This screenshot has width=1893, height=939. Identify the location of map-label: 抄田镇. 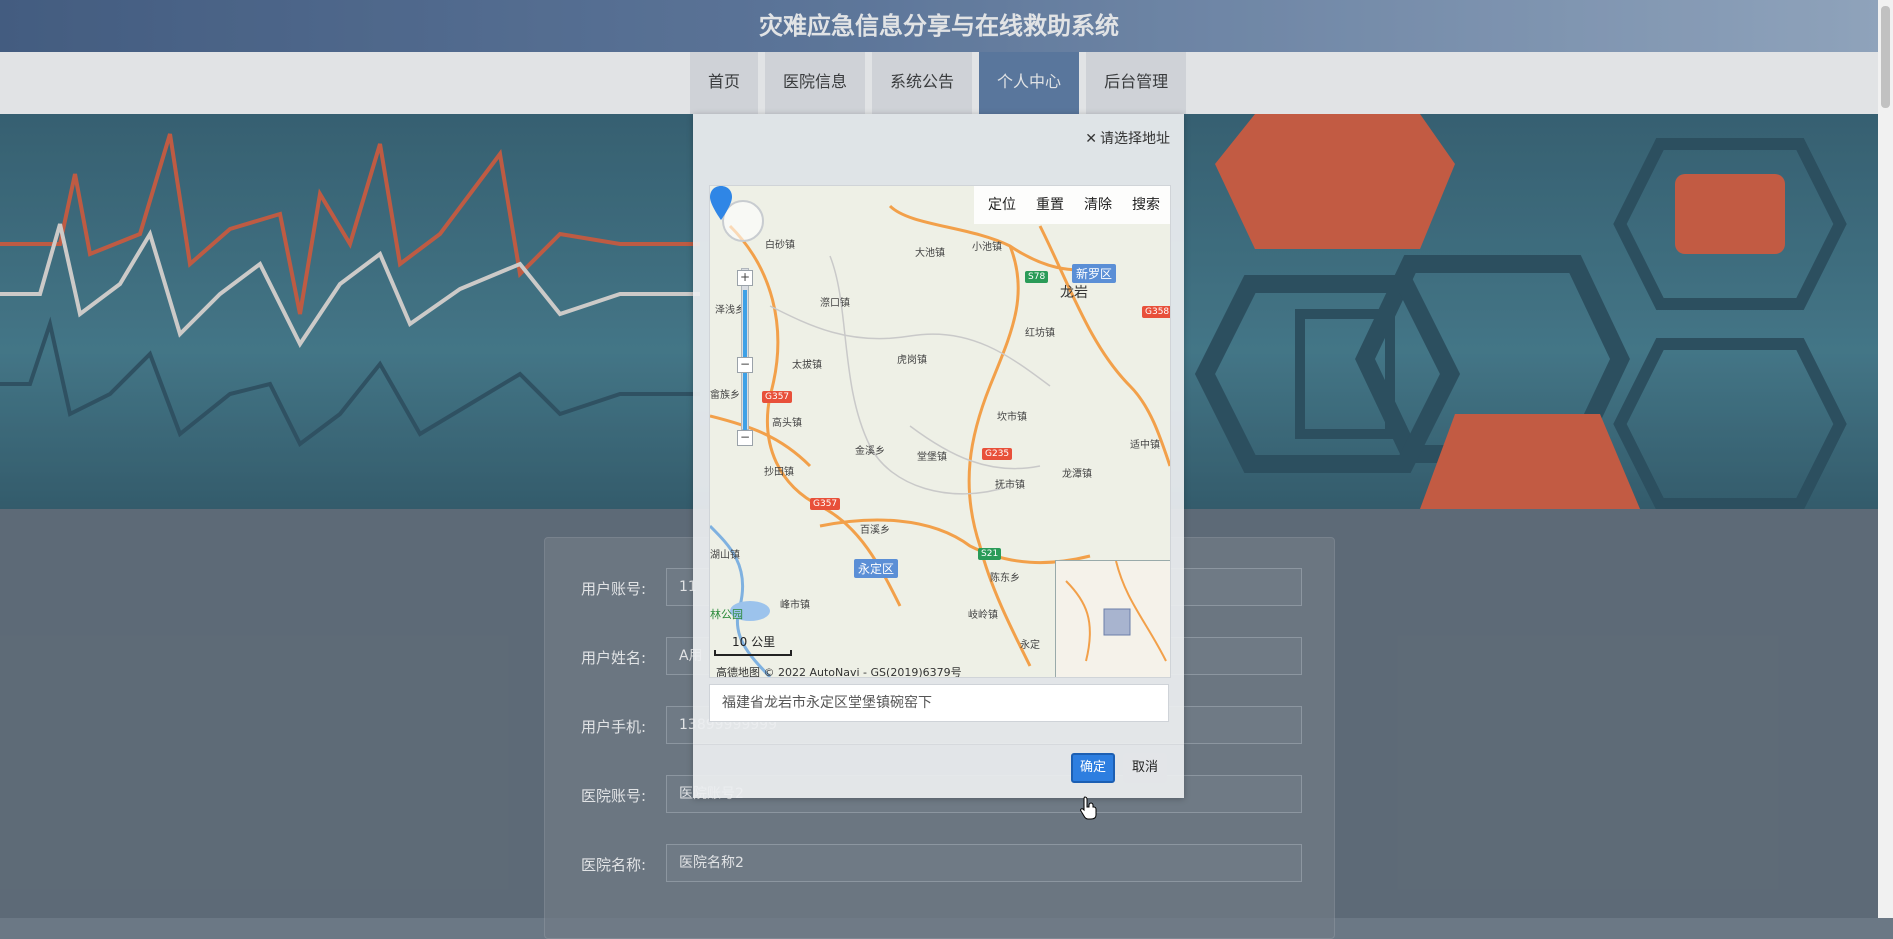
(779, 472).